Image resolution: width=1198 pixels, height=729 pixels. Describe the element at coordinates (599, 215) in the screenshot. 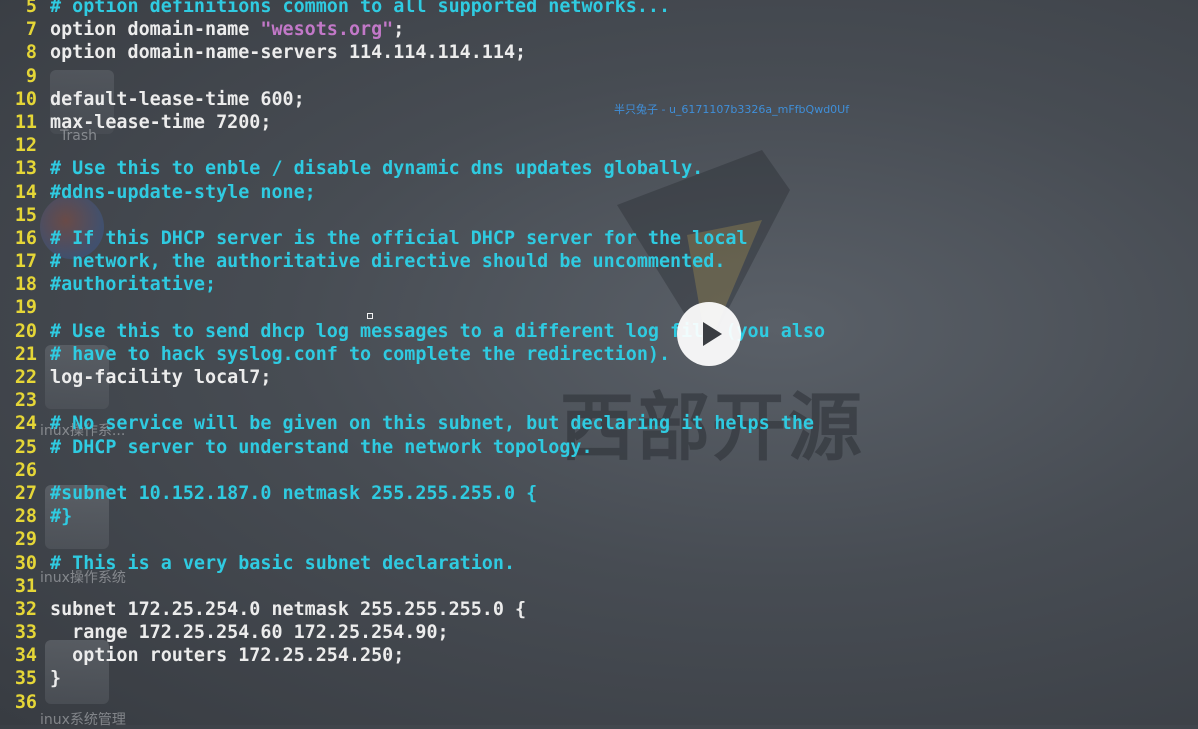

I see `code-line: 15` at that location.